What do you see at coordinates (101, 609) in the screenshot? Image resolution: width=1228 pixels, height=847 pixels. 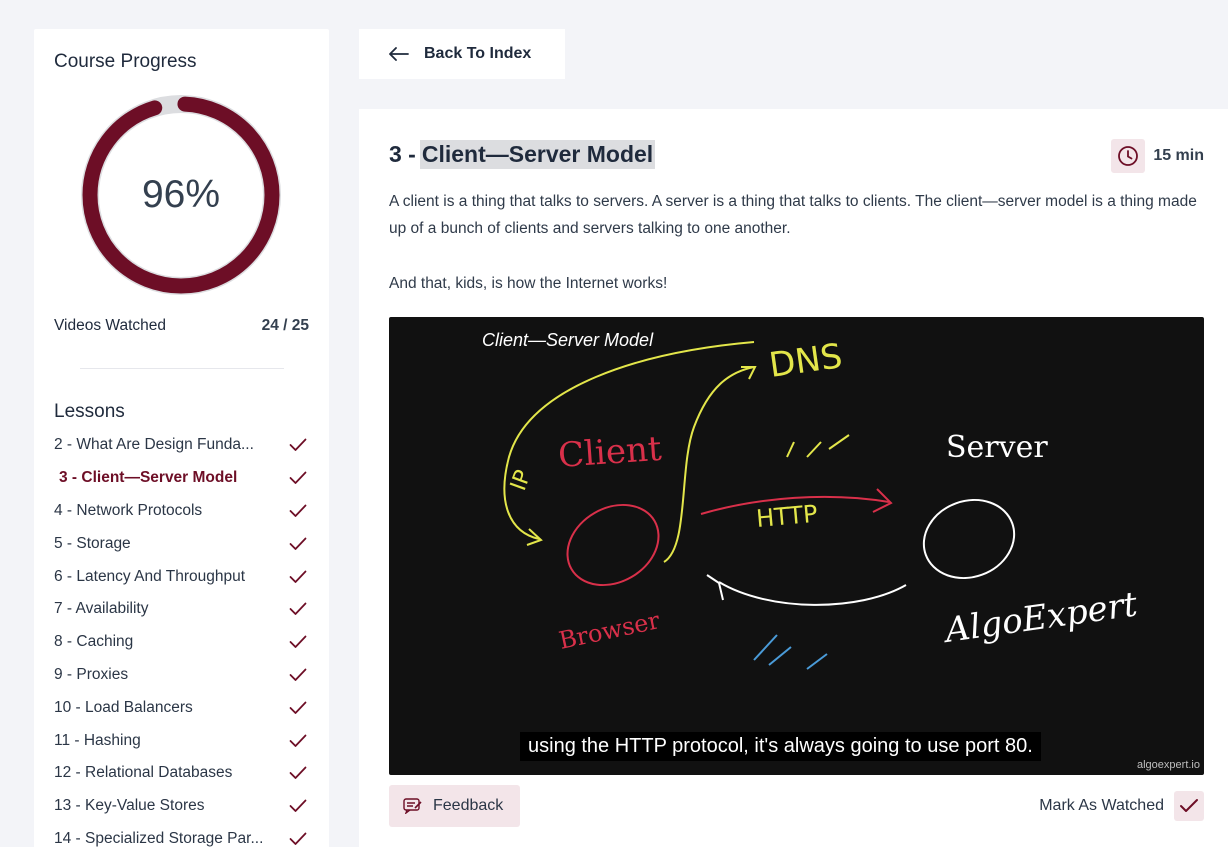 I see `lesson-label: 7 - Availability` at bounding box center [101, 609].